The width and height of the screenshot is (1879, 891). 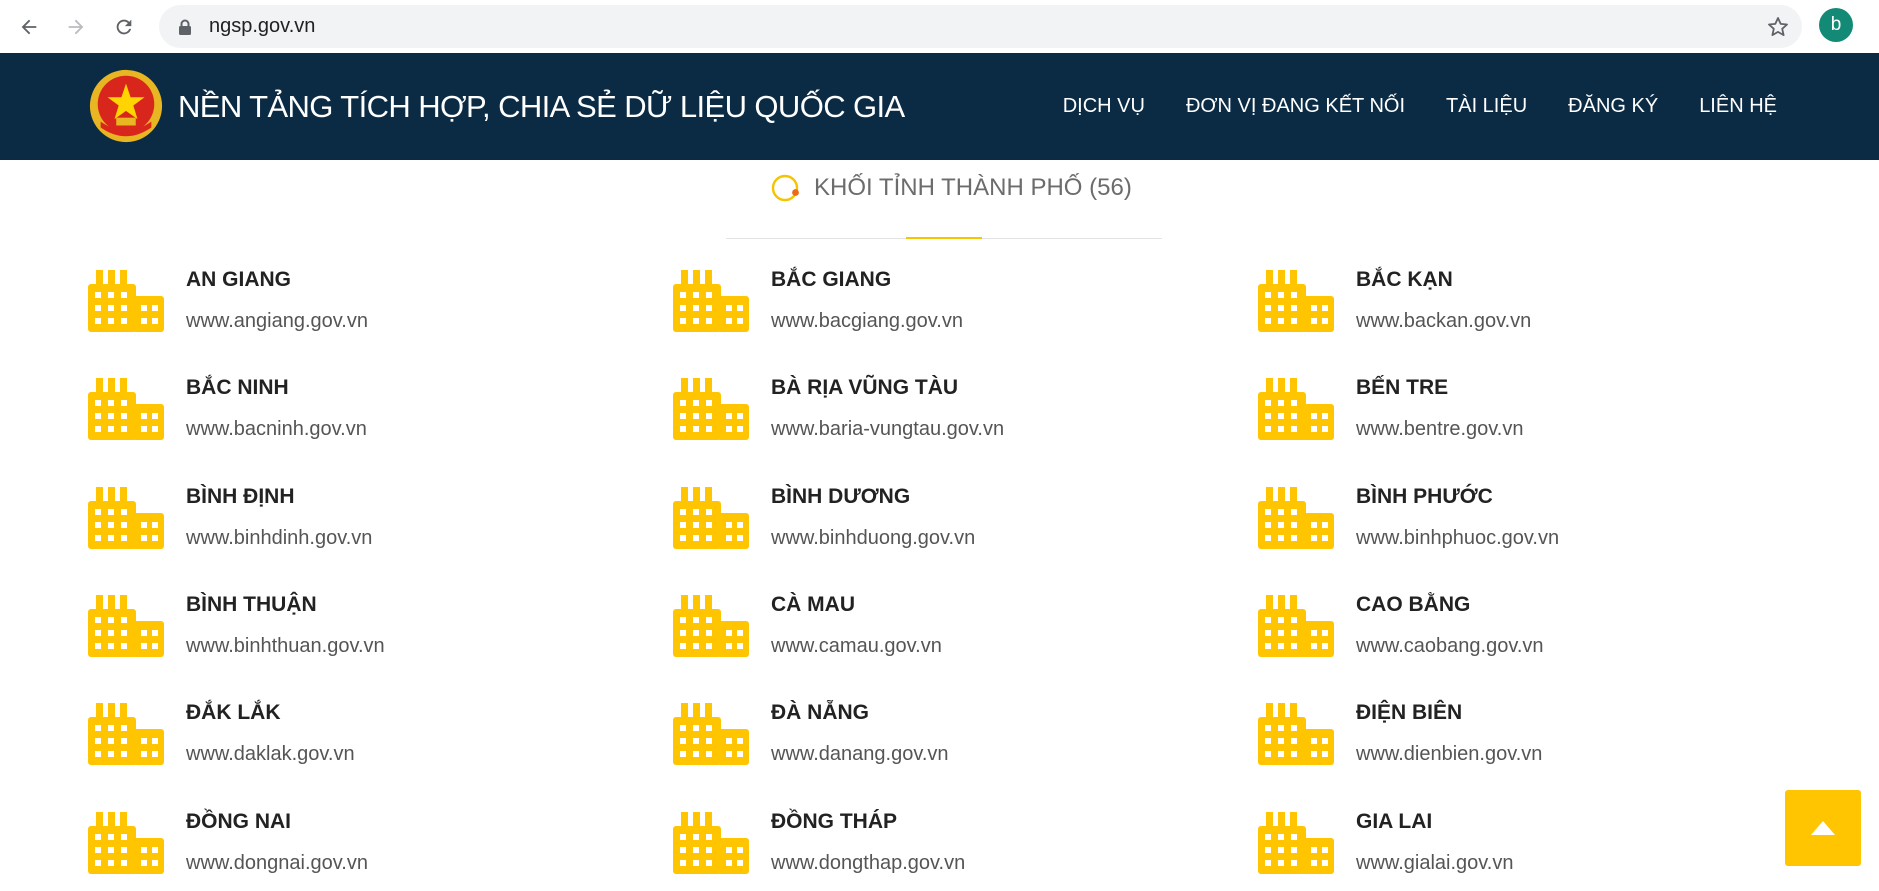 I want to click on address-bar: ngsp.gov.vn, so click(x=980, y=26).